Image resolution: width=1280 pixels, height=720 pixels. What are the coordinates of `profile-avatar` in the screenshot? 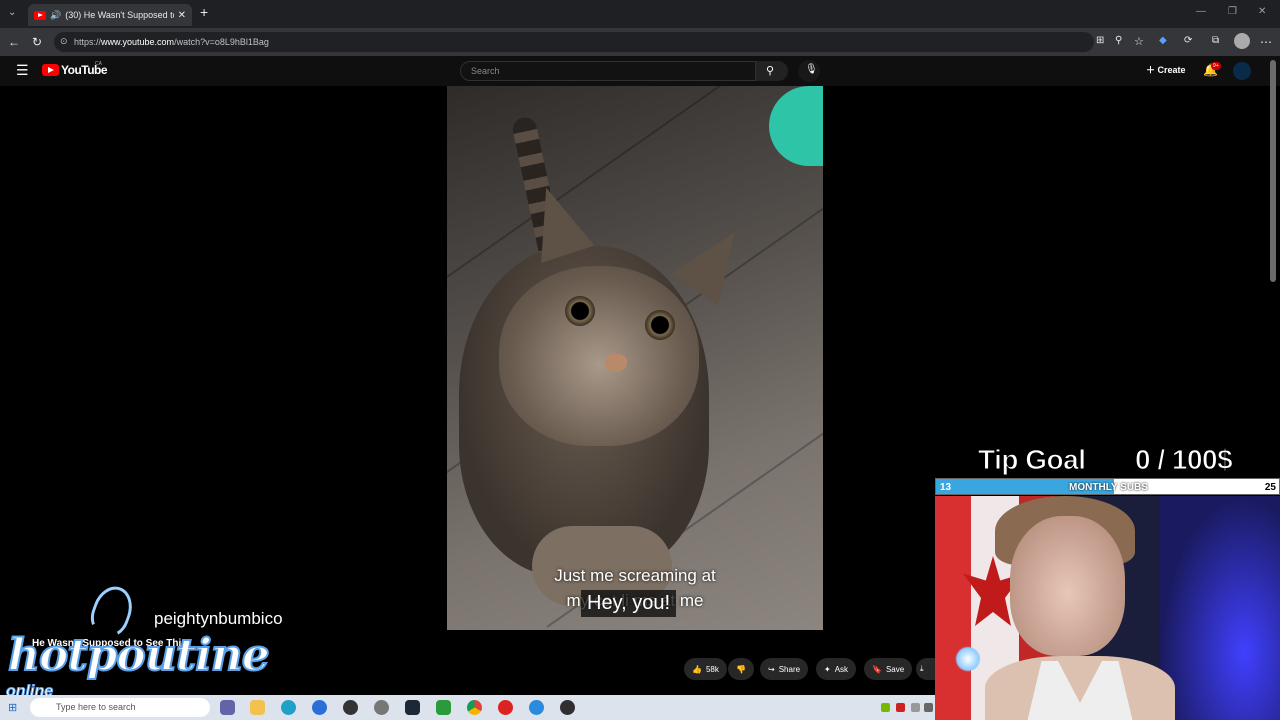 It's located at (1242, 41).